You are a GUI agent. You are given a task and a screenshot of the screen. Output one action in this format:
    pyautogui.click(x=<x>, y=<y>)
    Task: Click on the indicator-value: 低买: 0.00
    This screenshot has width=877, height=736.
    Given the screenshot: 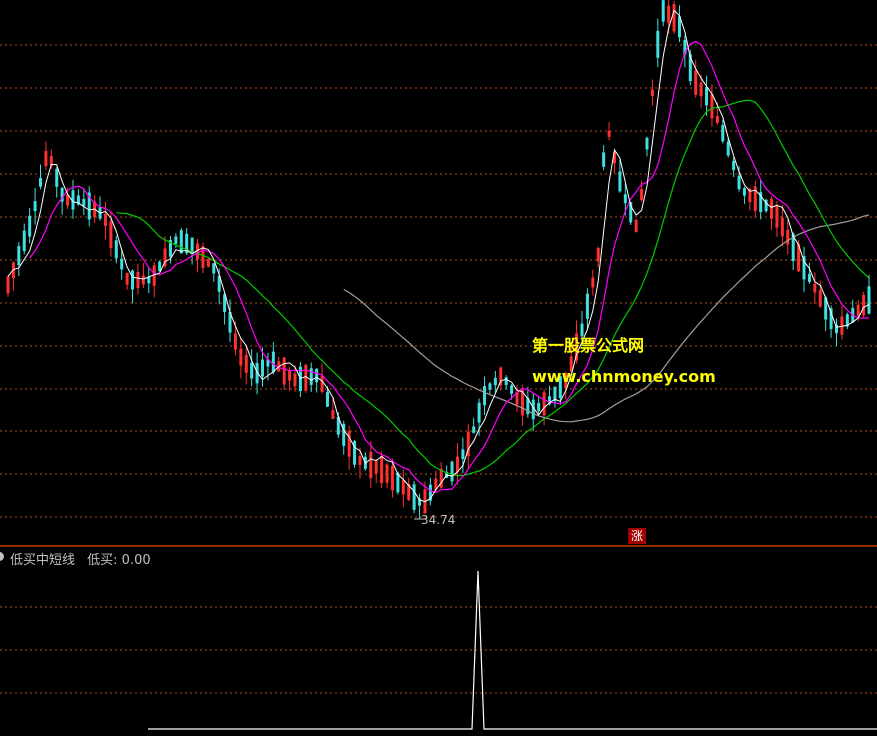 What is the action you would take?
    pyautogui.click(x=119, y=560)
    